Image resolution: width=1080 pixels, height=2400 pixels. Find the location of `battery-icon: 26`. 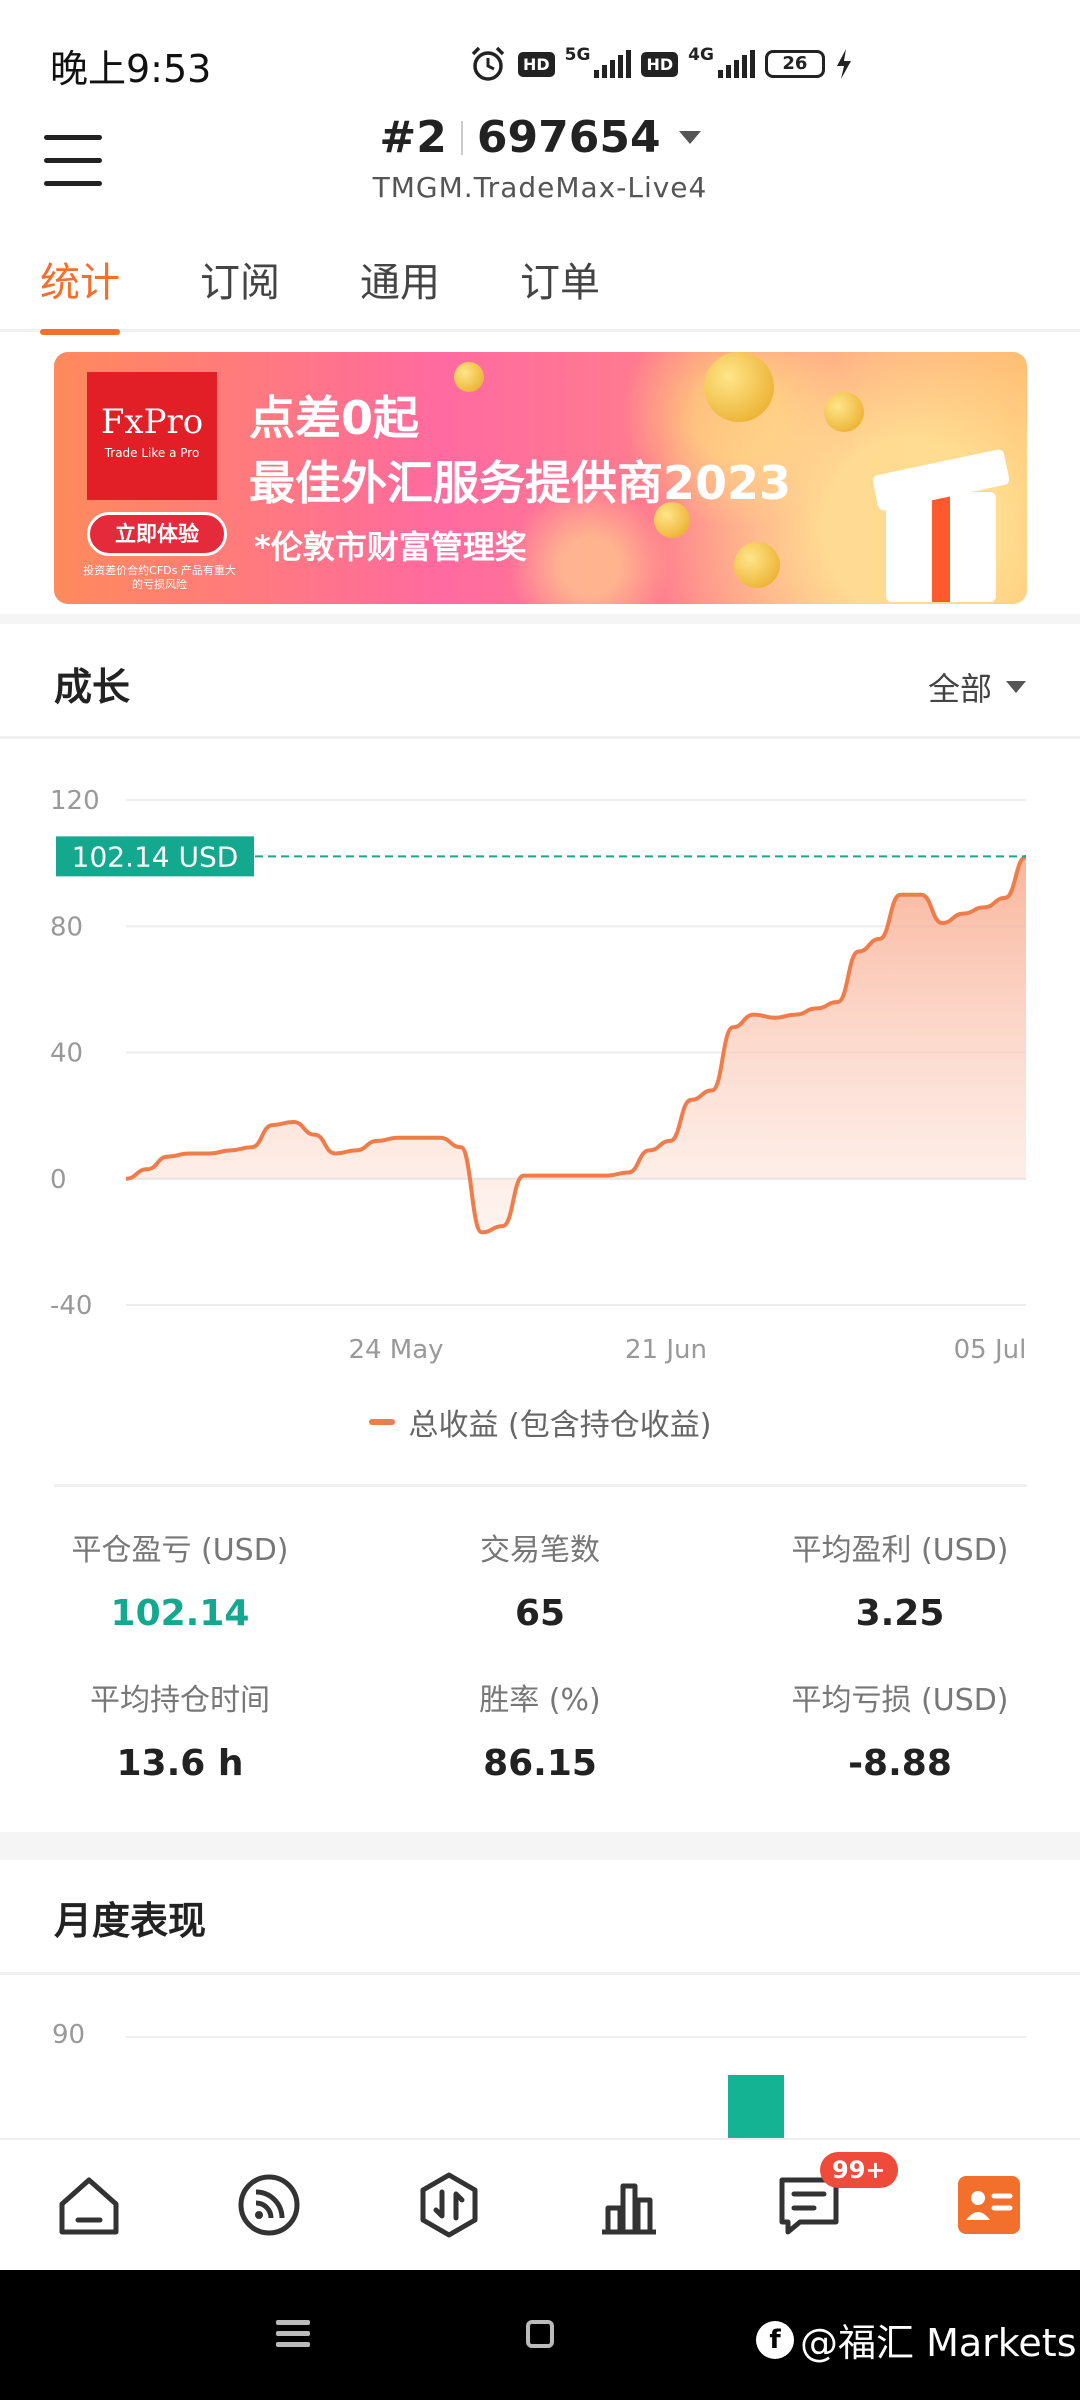

battery-icon: 26 is located at coordinates (794, 64).